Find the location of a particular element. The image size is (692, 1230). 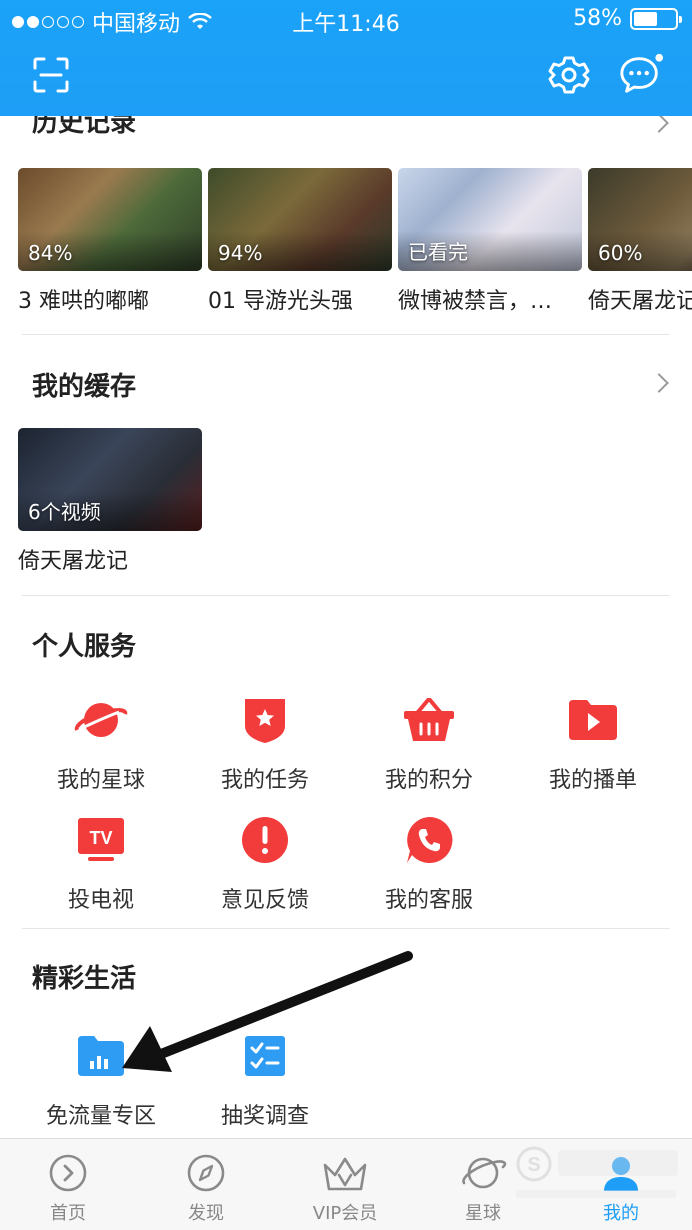

video-title: 01 导游光头强 is located at coordinates (280, 301).